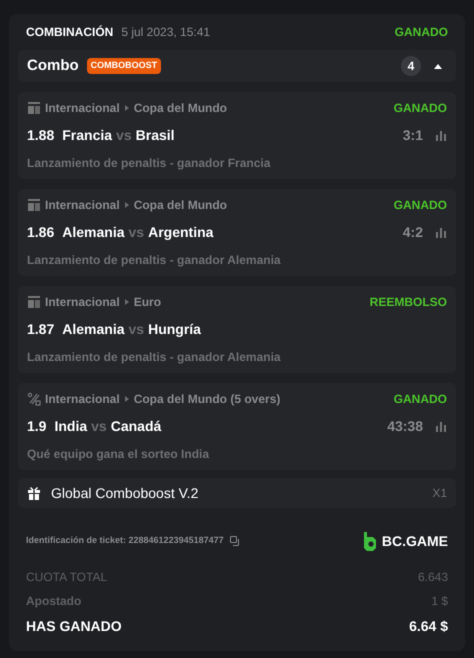 This screenshot has height=658, width=474. Describe the element at coordinates (428, 626) in the screenshot. I see `total-value: 6.64 $` at that location.